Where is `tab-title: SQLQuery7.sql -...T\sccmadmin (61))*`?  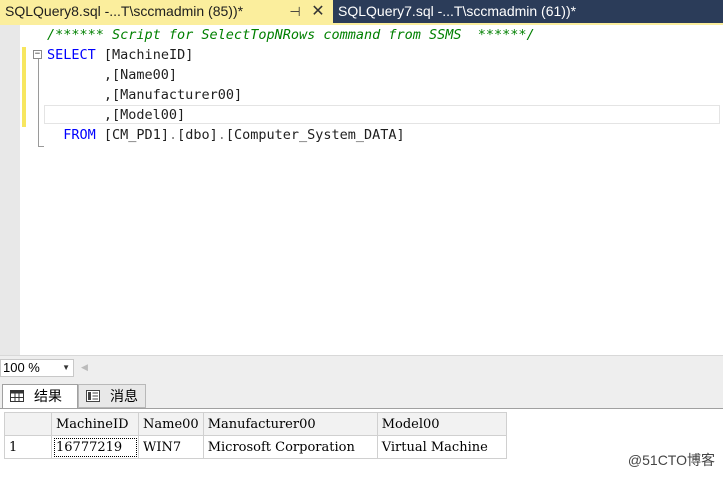
tab-title: SQLQuery7.sql -...T\sccmadmin (61))* is located at coordinates (457, 11).